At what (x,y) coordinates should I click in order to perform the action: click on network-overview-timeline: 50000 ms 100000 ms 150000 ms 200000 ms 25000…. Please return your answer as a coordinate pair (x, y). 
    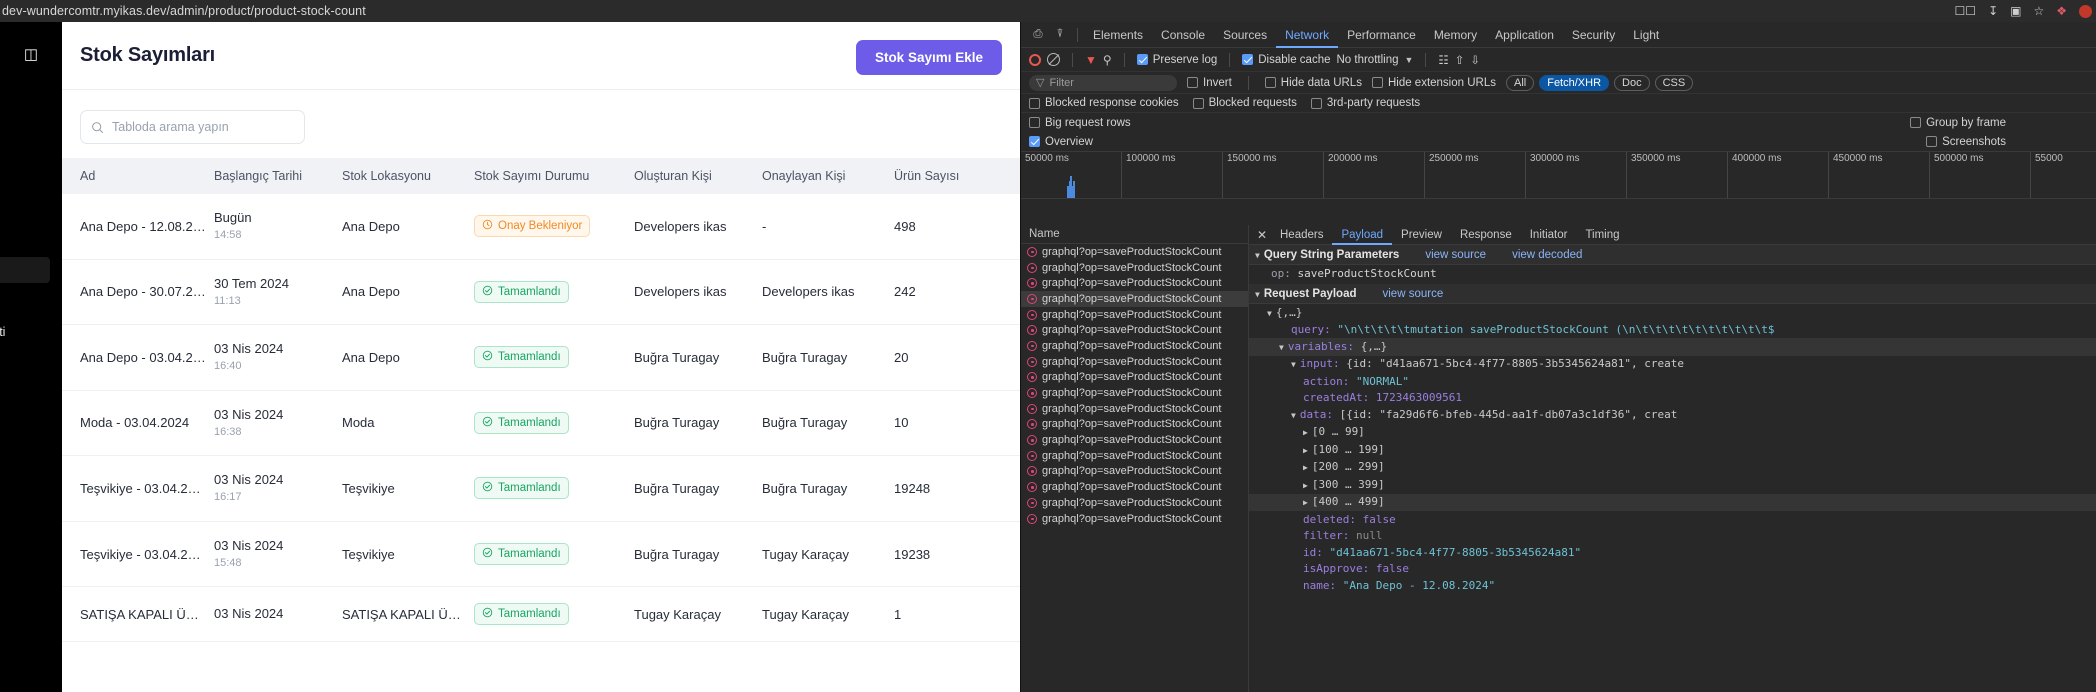
    Looking at the image, I should click on (1558, 175).